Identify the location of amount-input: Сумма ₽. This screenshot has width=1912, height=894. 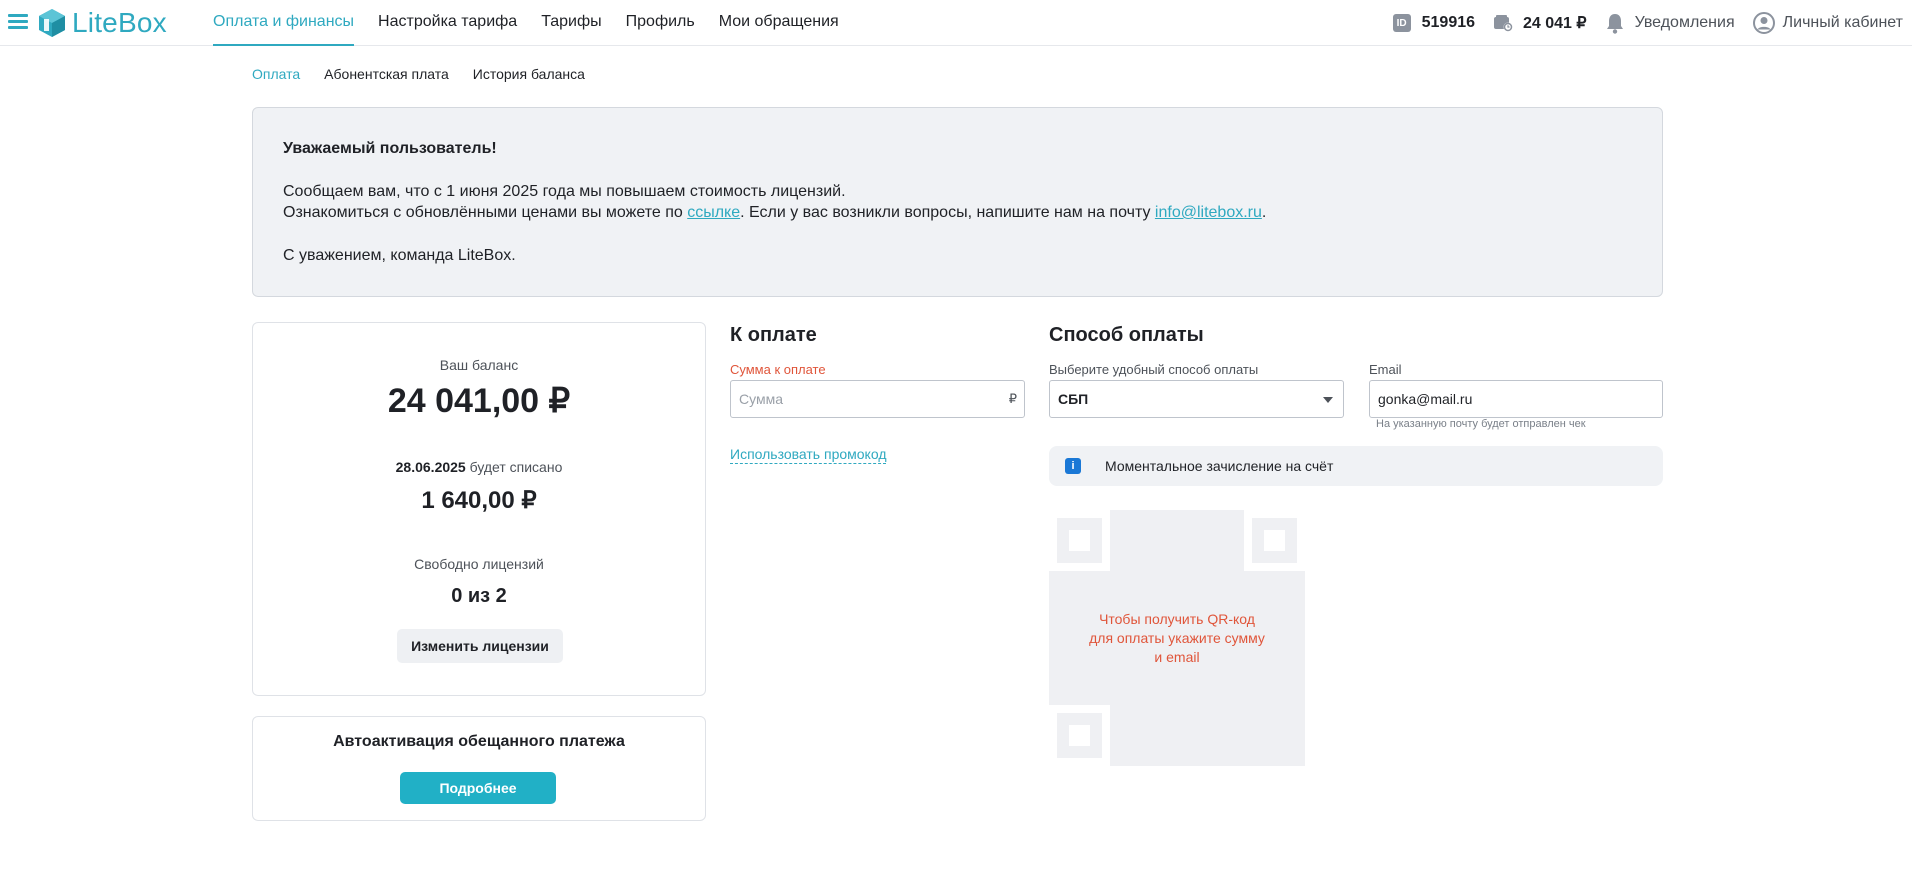
(877, 399).